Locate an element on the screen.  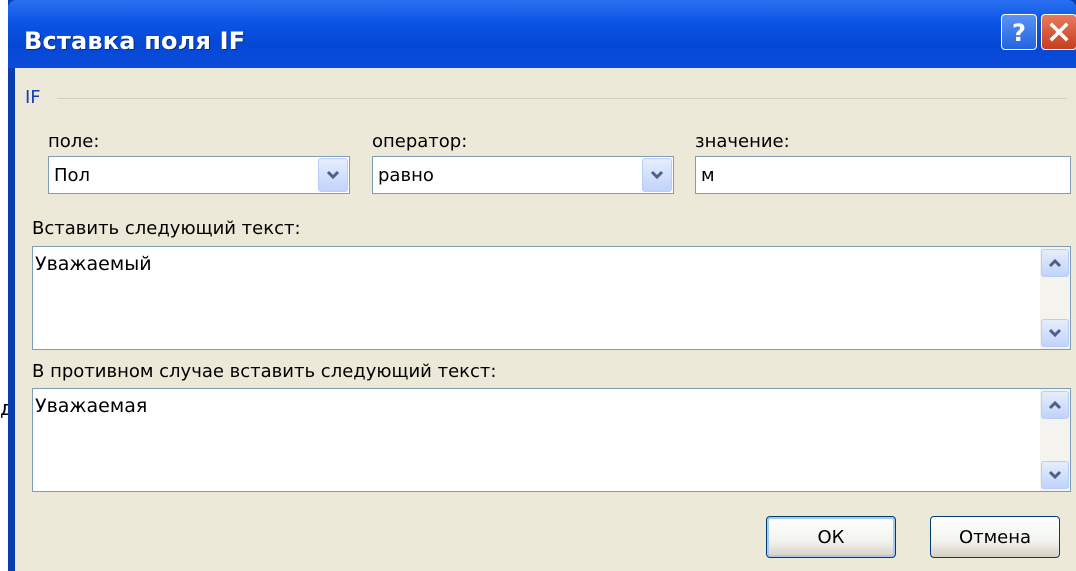
operator-dropdown-button is located at coordinates (657, 175).